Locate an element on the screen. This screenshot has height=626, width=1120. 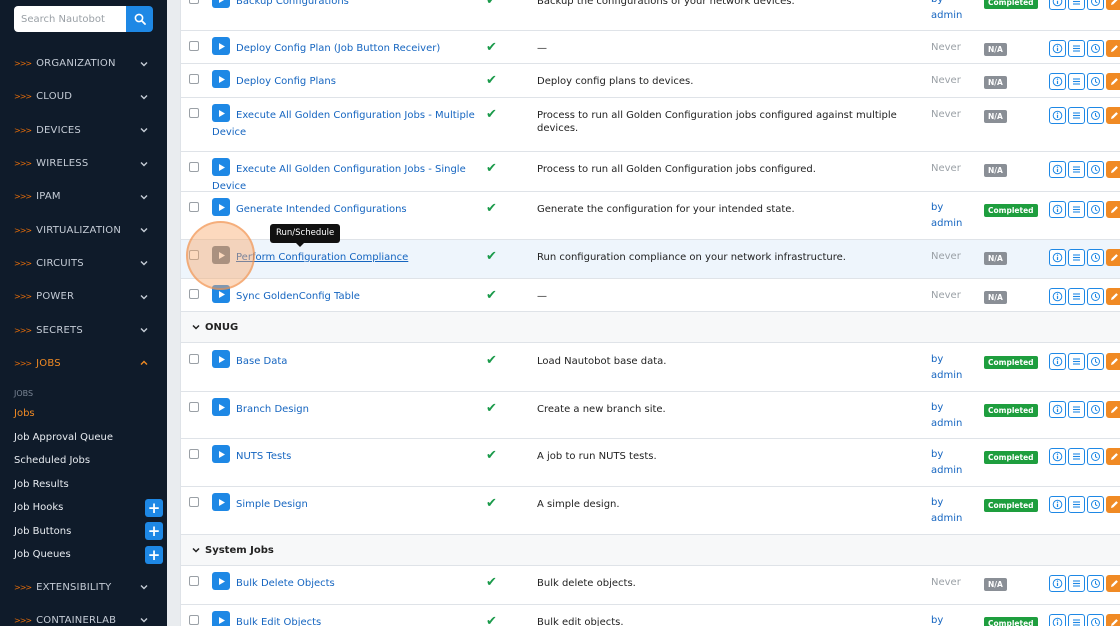
add-job-button-button: + is located at coordinates (154, 531).